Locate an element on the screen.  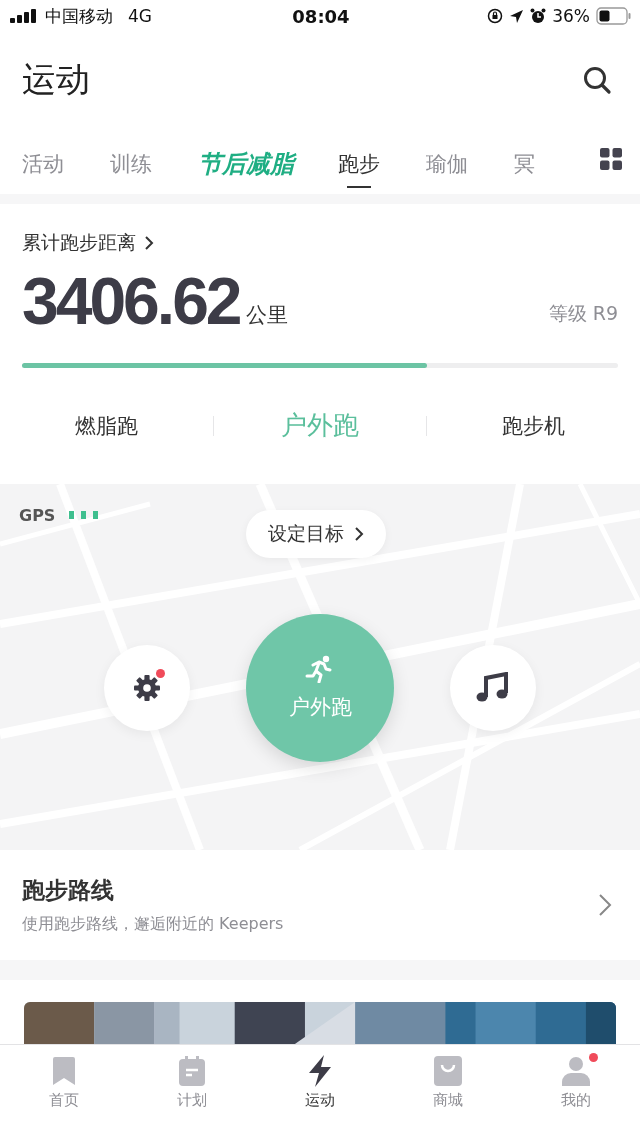
category-tab: 跑步 is located at coordinates (359, 158).